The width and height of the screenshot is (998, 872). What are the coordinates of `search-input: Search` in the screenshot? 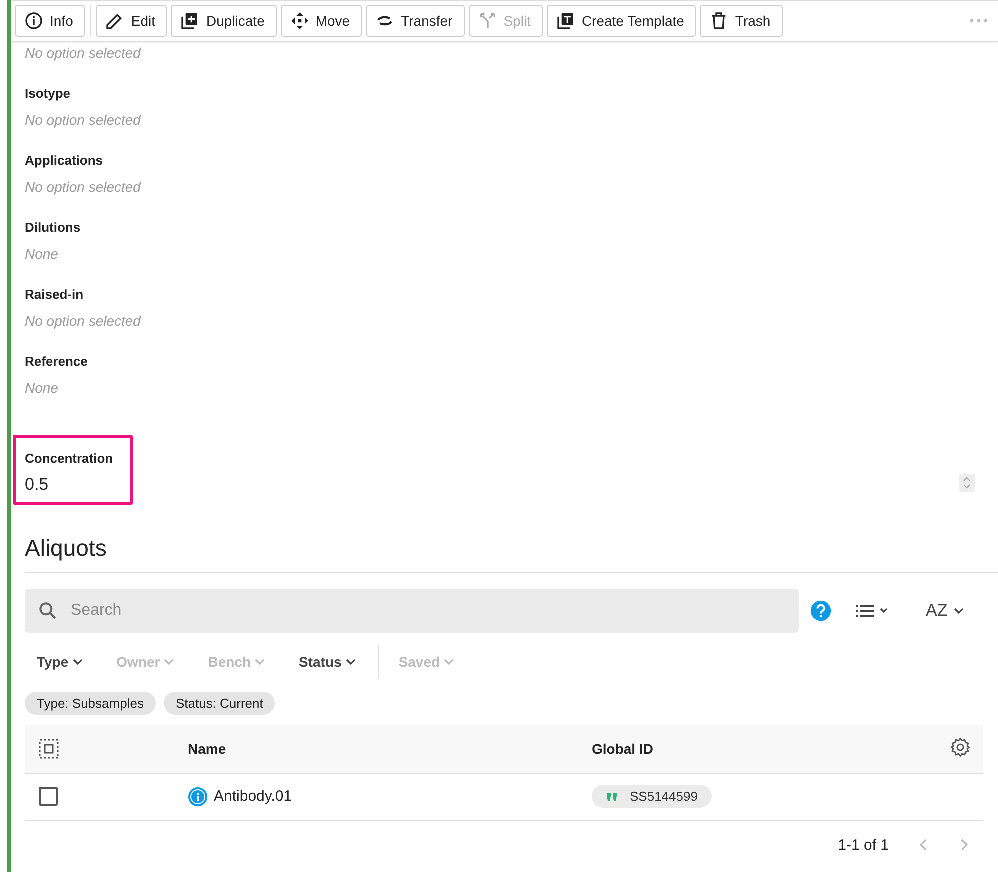 It's located at (434, 611).